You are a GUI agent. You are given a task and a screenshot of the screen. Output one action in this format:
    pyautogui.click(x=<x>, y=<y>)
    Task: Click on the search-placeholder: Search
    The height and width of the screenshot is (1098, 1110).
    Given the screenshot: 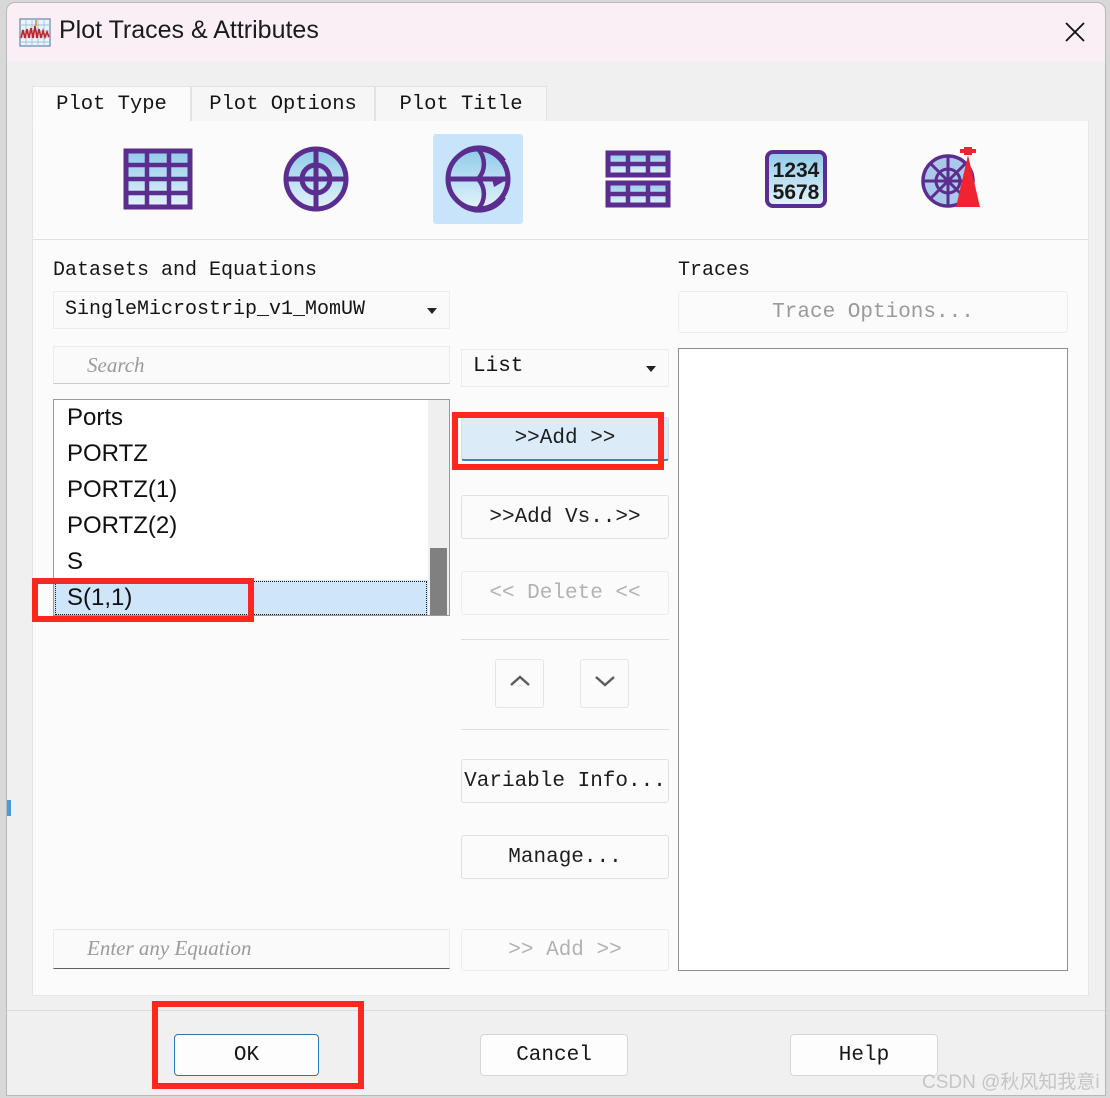 What is the action you would take?
    pyautogui.click(x=116, y=365)
    